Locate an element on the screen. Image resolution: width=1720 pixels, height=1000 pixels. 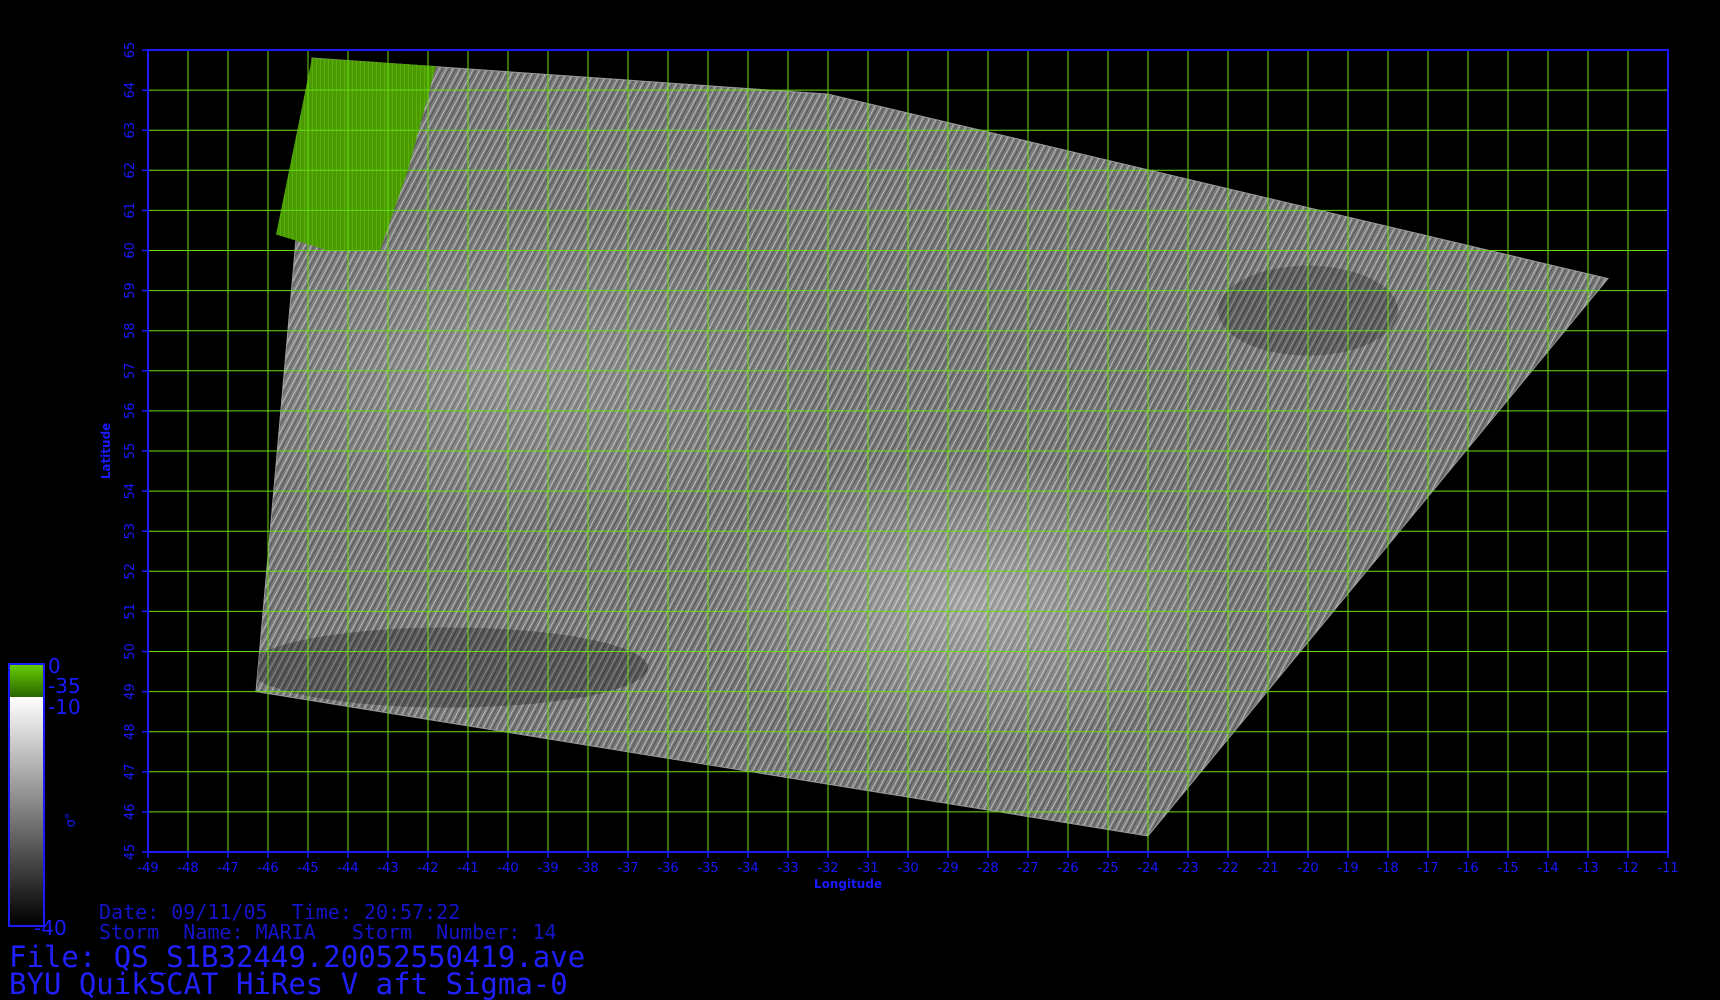
colorbar: 0 -35 -10 -40 σ° is located at coordinates (44, 797).